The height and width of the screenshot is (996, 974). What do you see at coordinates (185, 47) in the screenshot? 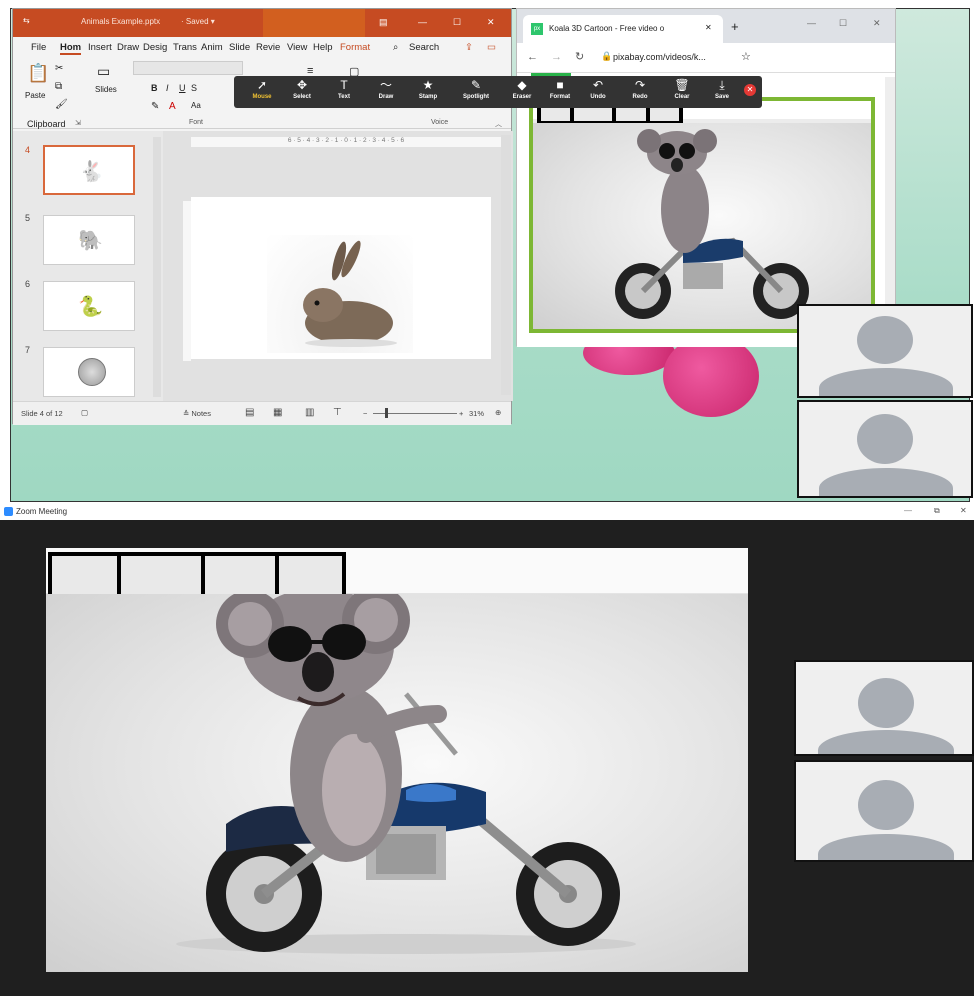
I see `menu-transitions: Trans` at bounding box center [185, 47].